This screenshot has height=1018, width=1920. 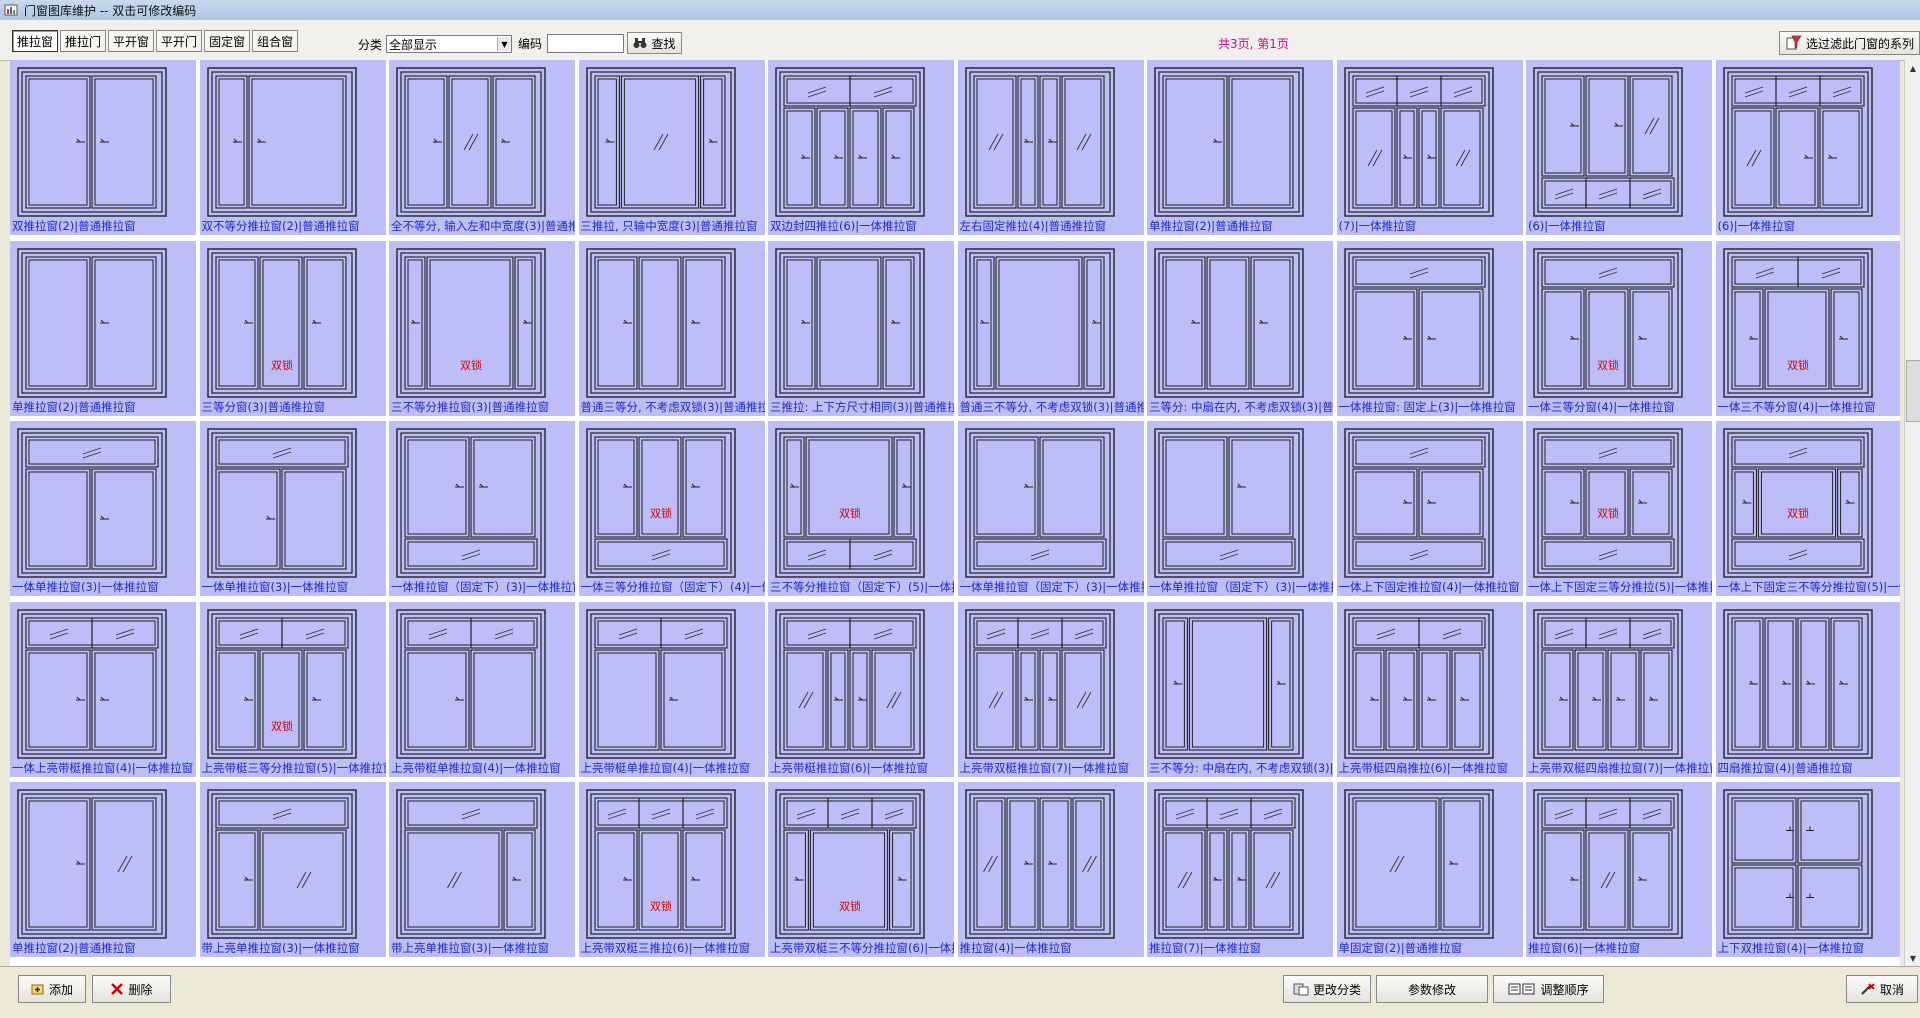 I want to click on window-thumbnail: 上亮带梃推拉窗(6)|一体推拉窗, so click(x=862, y=690).